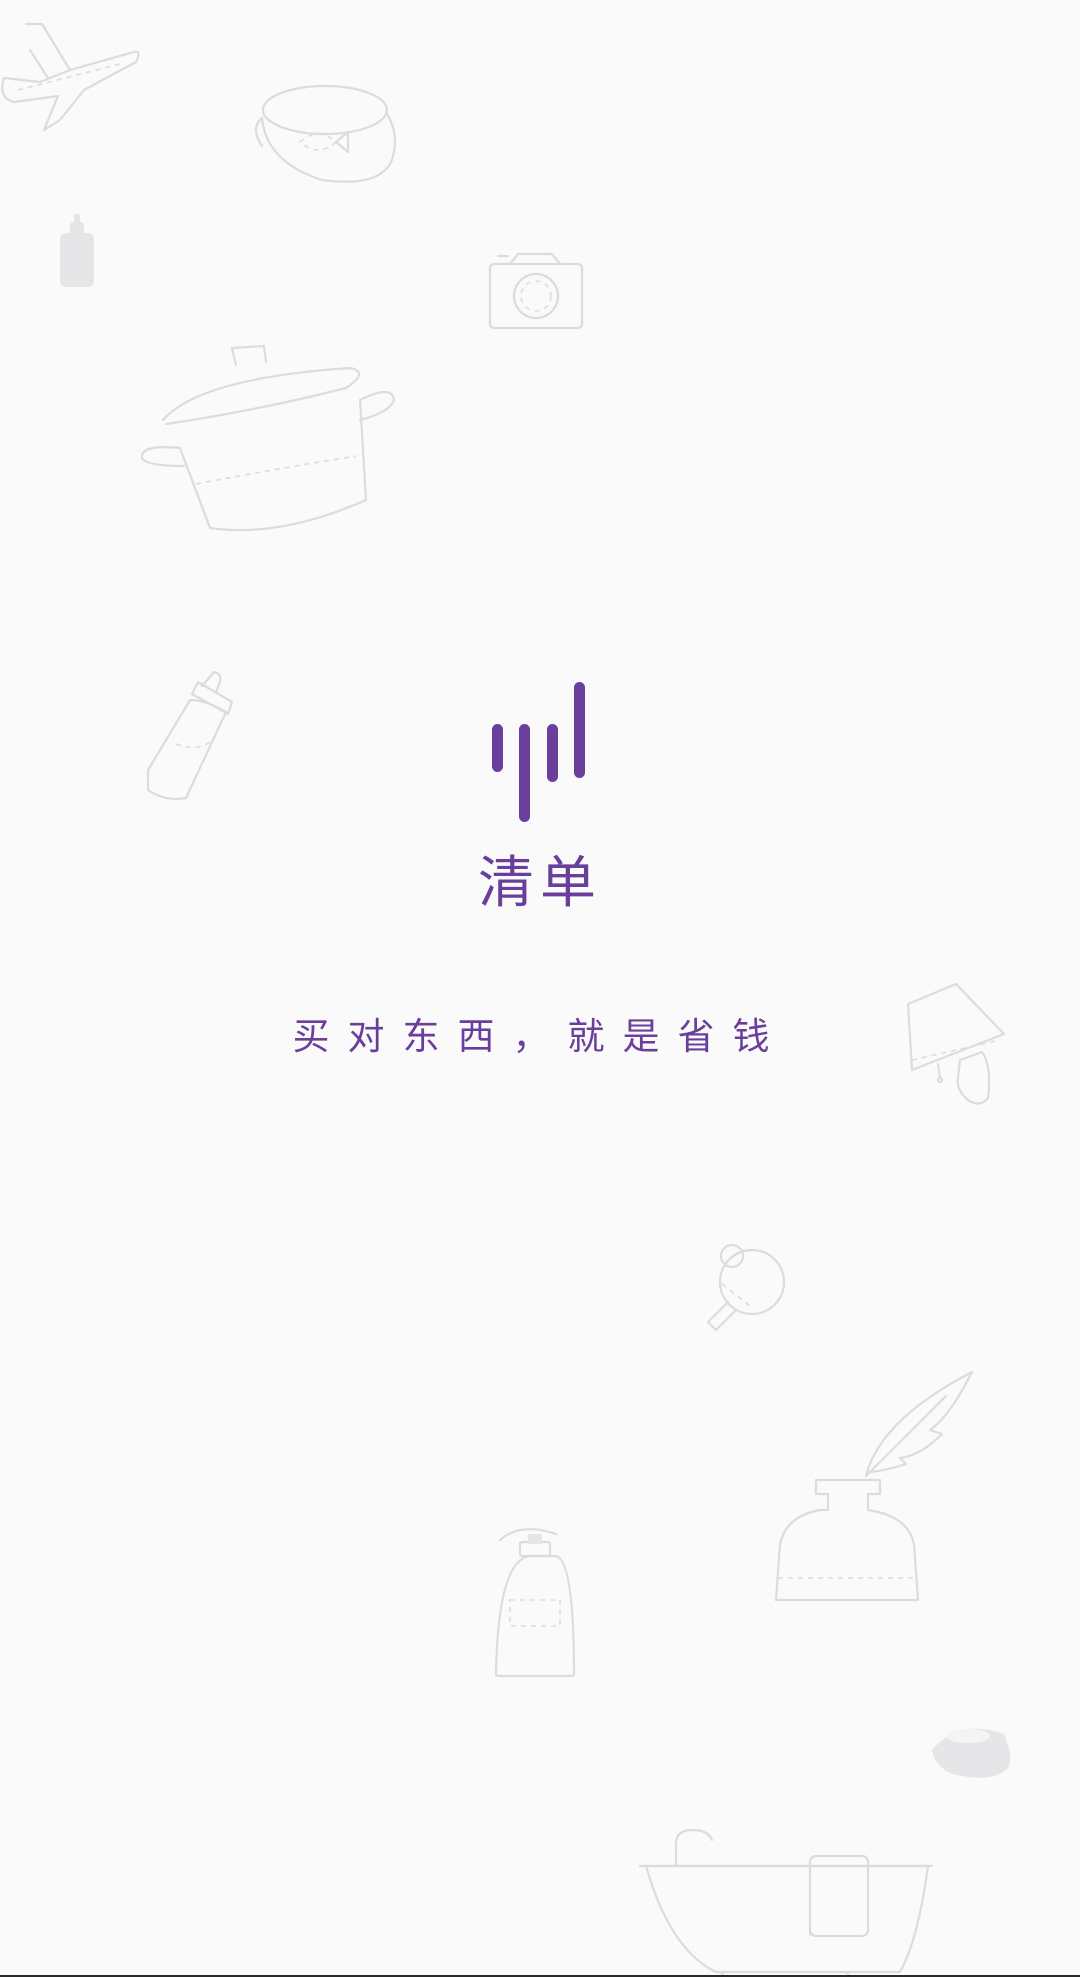  I want to click on lotion-pump-bottle-icon, so click(535, 1603).